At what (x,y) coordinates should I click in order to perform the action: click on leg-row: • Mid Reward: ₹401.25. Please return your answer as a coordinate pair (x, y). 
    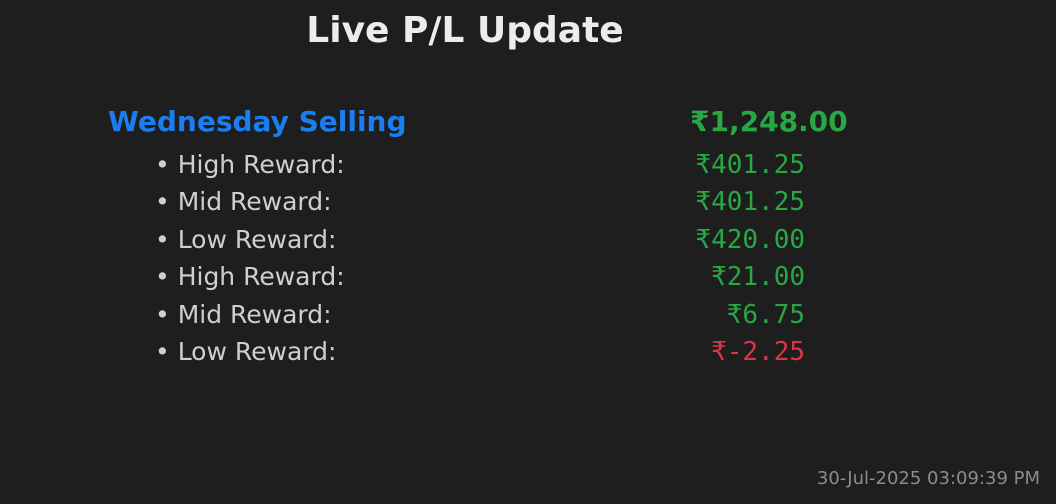
    Looking at the image, I should click on (528, 201).